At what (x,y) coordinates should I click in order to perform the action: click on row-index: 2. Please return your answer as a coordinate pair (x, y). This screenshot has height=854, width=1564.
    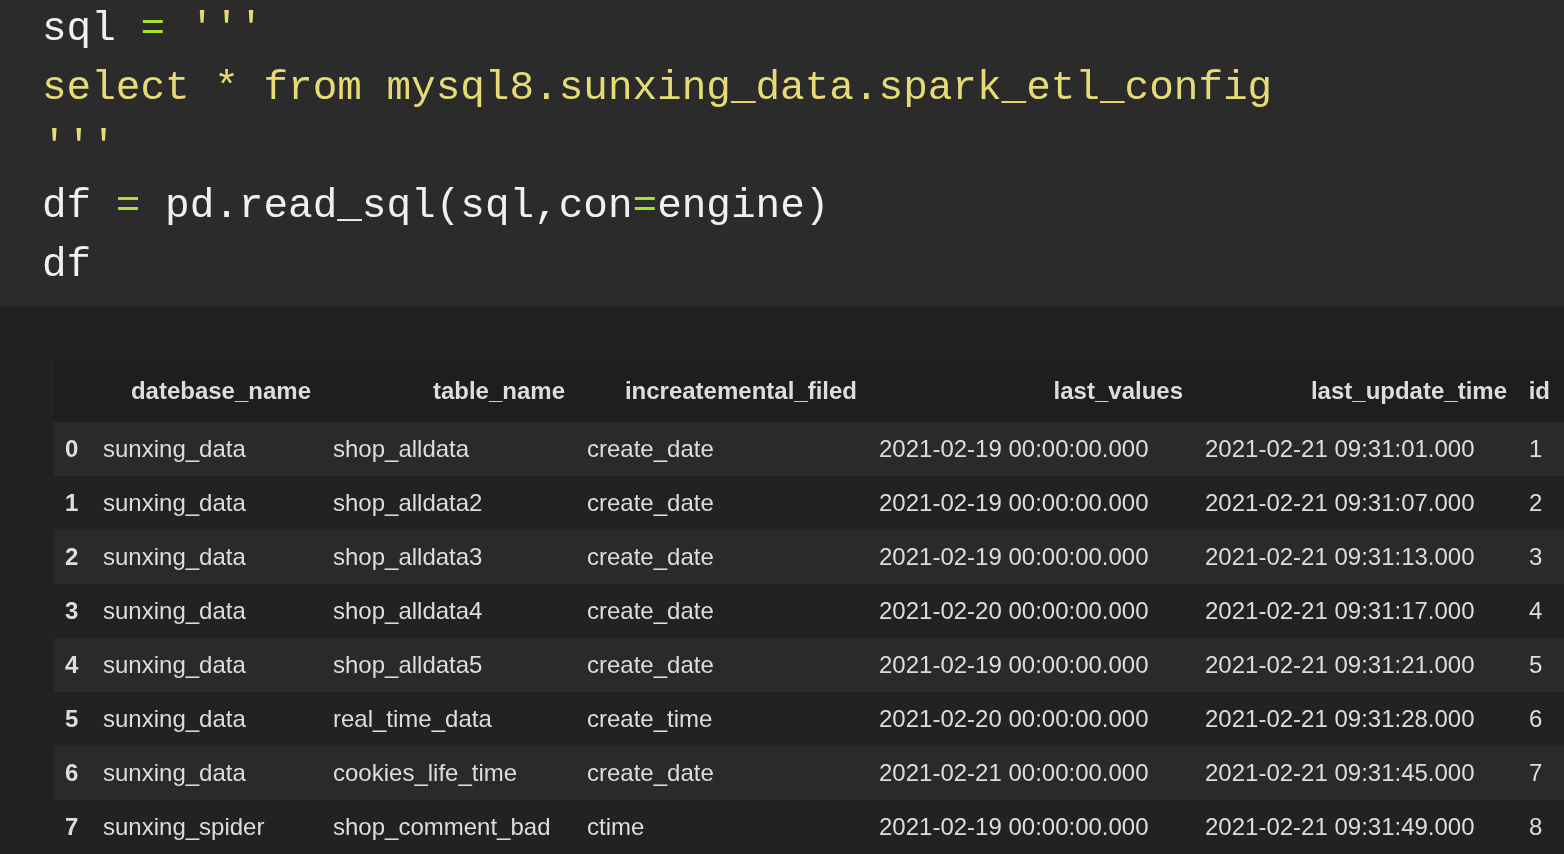
    Looking at the image, I should click on (72, 557).